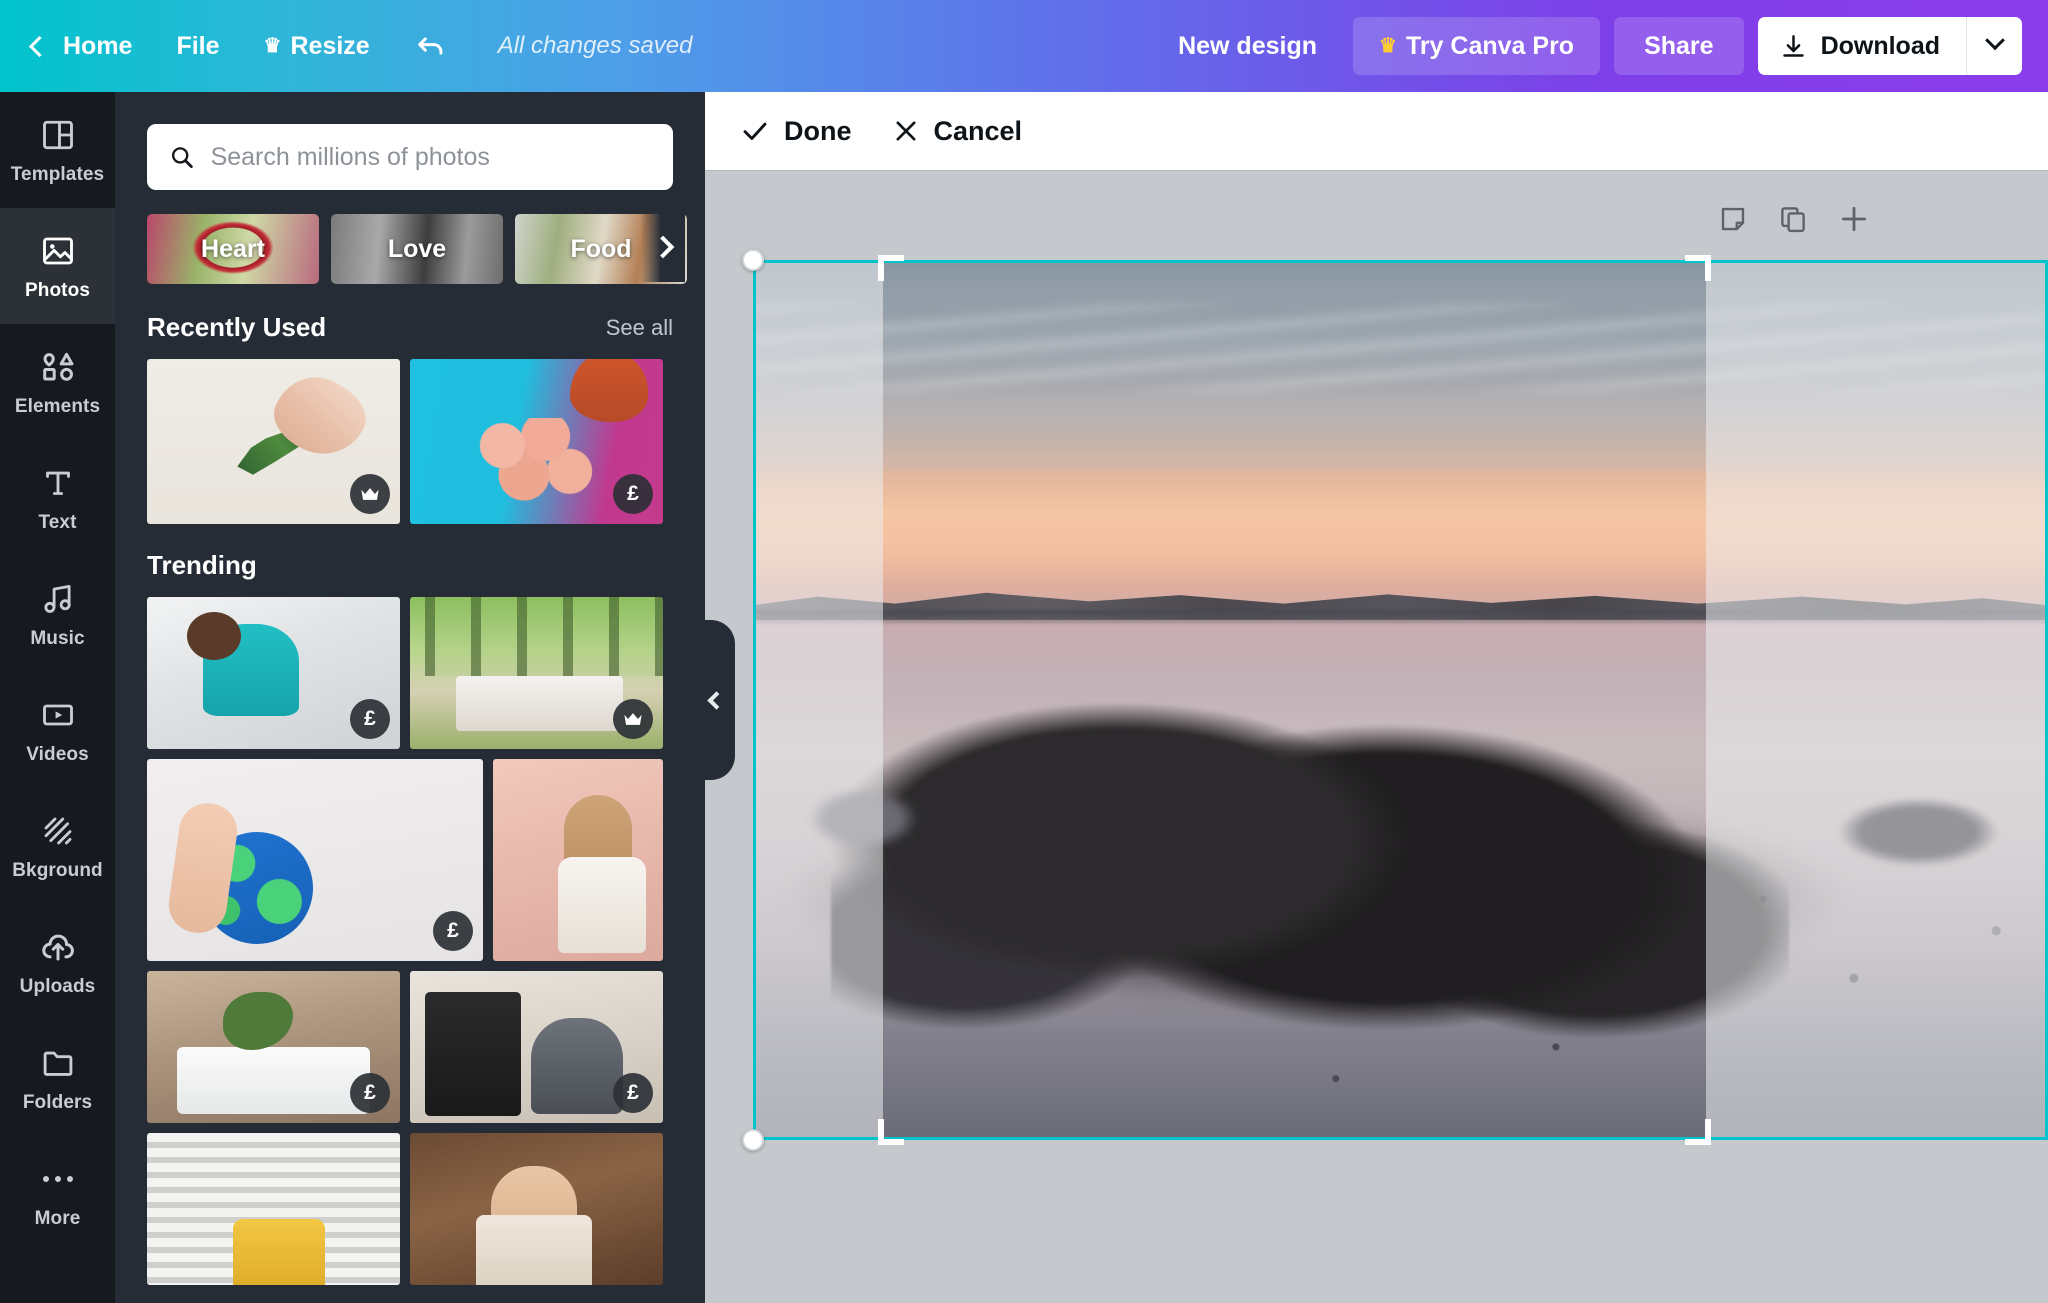  Describe the element at coordinates (601, 248) in the screenshot. I see `category-chip-label: Food` at that location.